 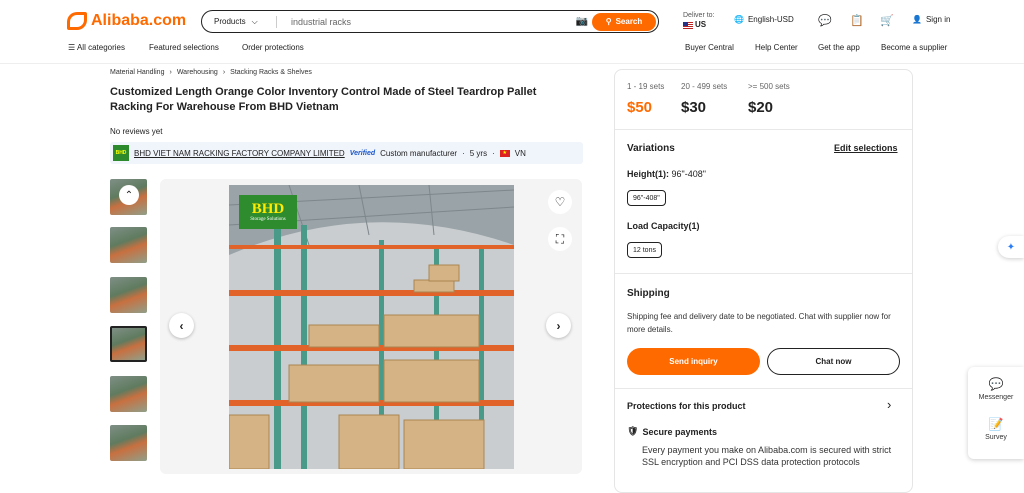 What do you see at coordinates (254, 21) in the screenshot?
I see `chevron-down-icon: ⌵` at bounding box center [254, 21].